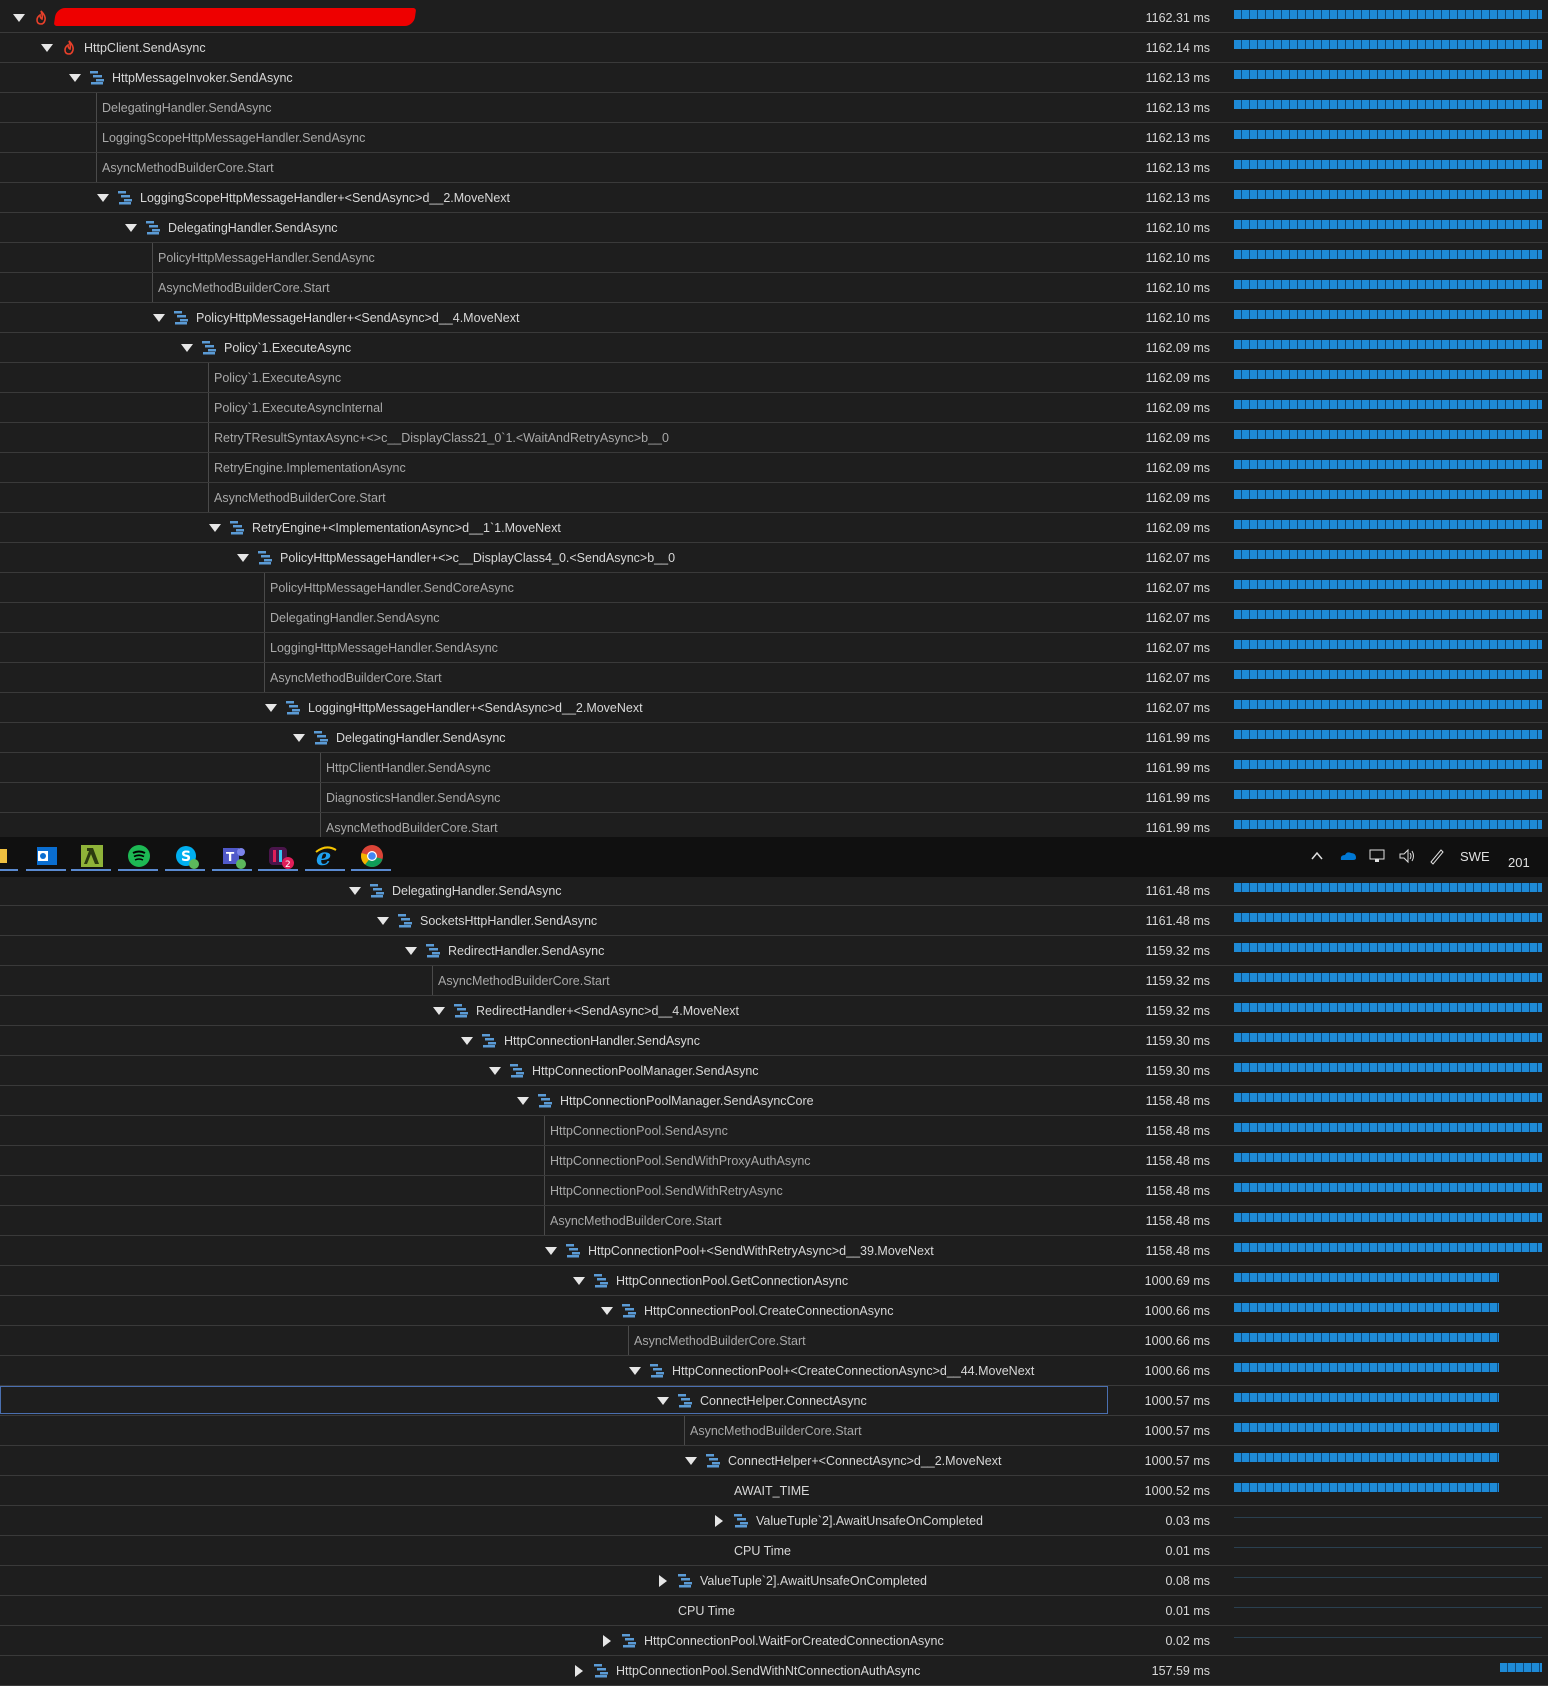  Describe the element at coordinates (774, 18) in the screenshot. I see `tree-row: 1162.31 ms` at that location.